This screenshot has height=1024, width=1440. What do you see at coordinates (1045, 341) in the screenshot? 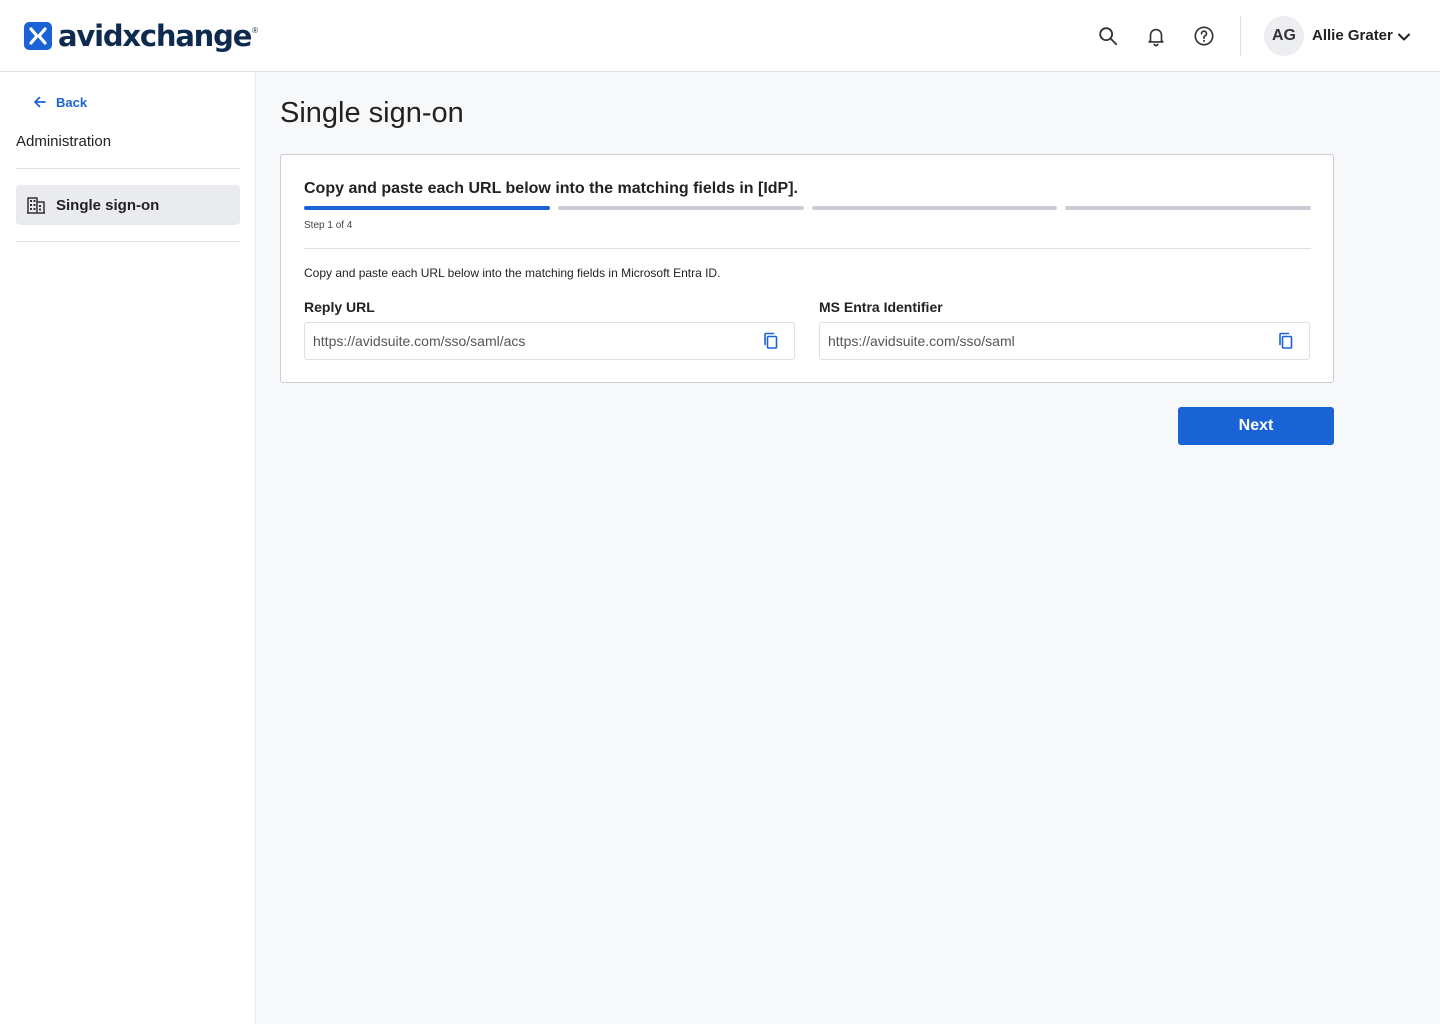
I see `ms-entra-identifier-input` at bounding box center [1045, 341].